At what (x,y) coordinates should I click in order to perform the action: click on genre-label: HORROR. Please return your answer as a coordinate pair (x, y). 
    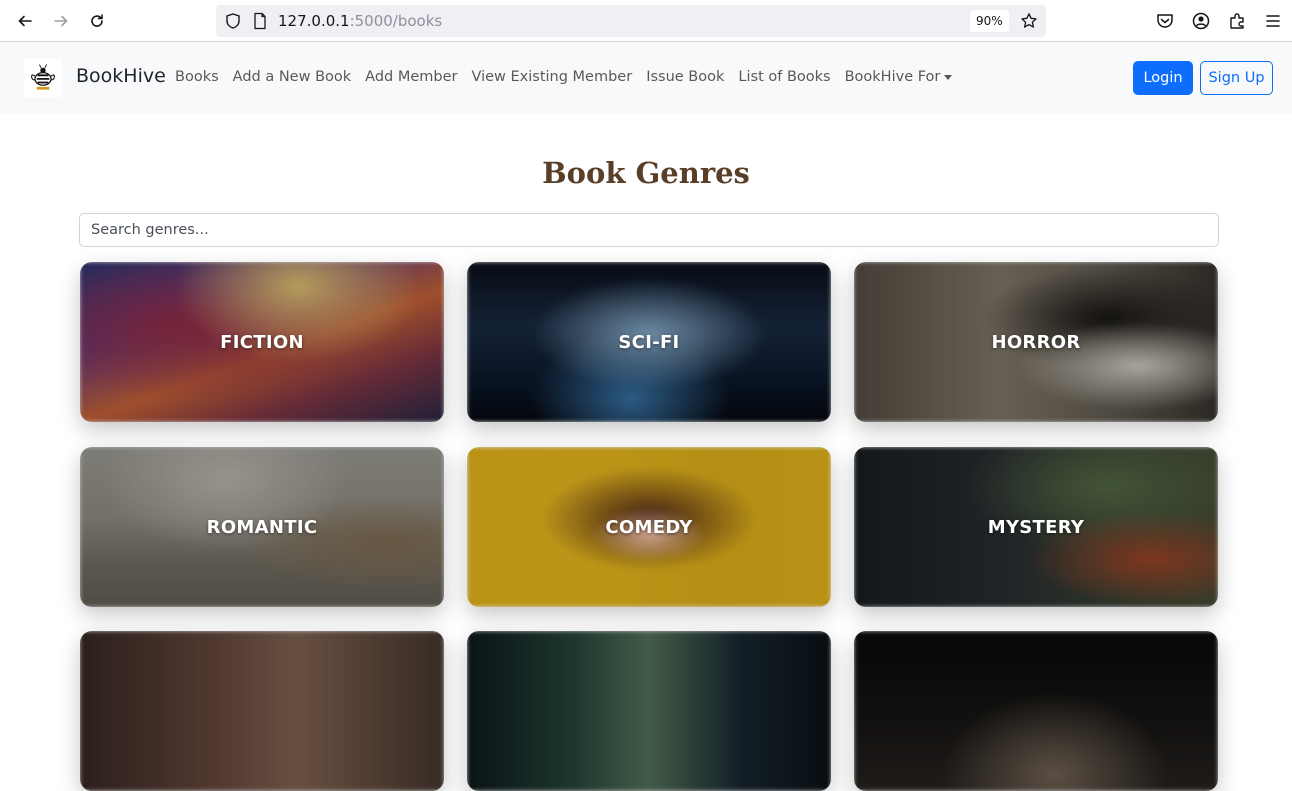
    Looking at the image, I should click on (1036, 342).